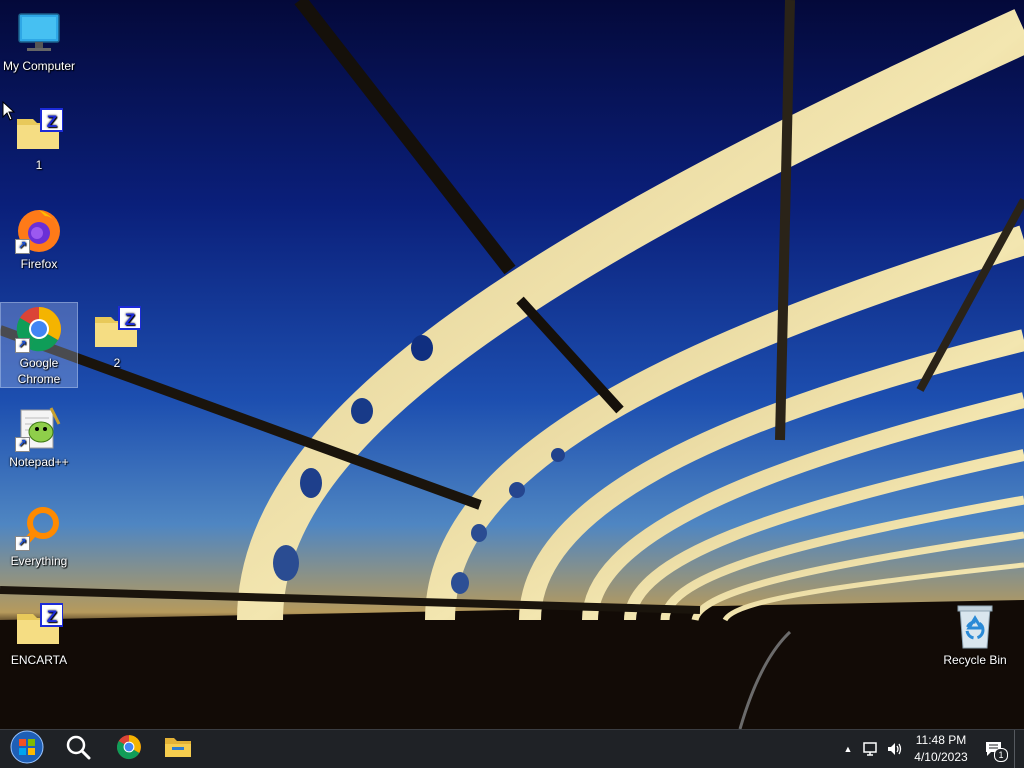  What do you see at coordinates (117, 363) in the screenshot?
I see `desktop-icon-label: 2` at bounding box center [117, 363].